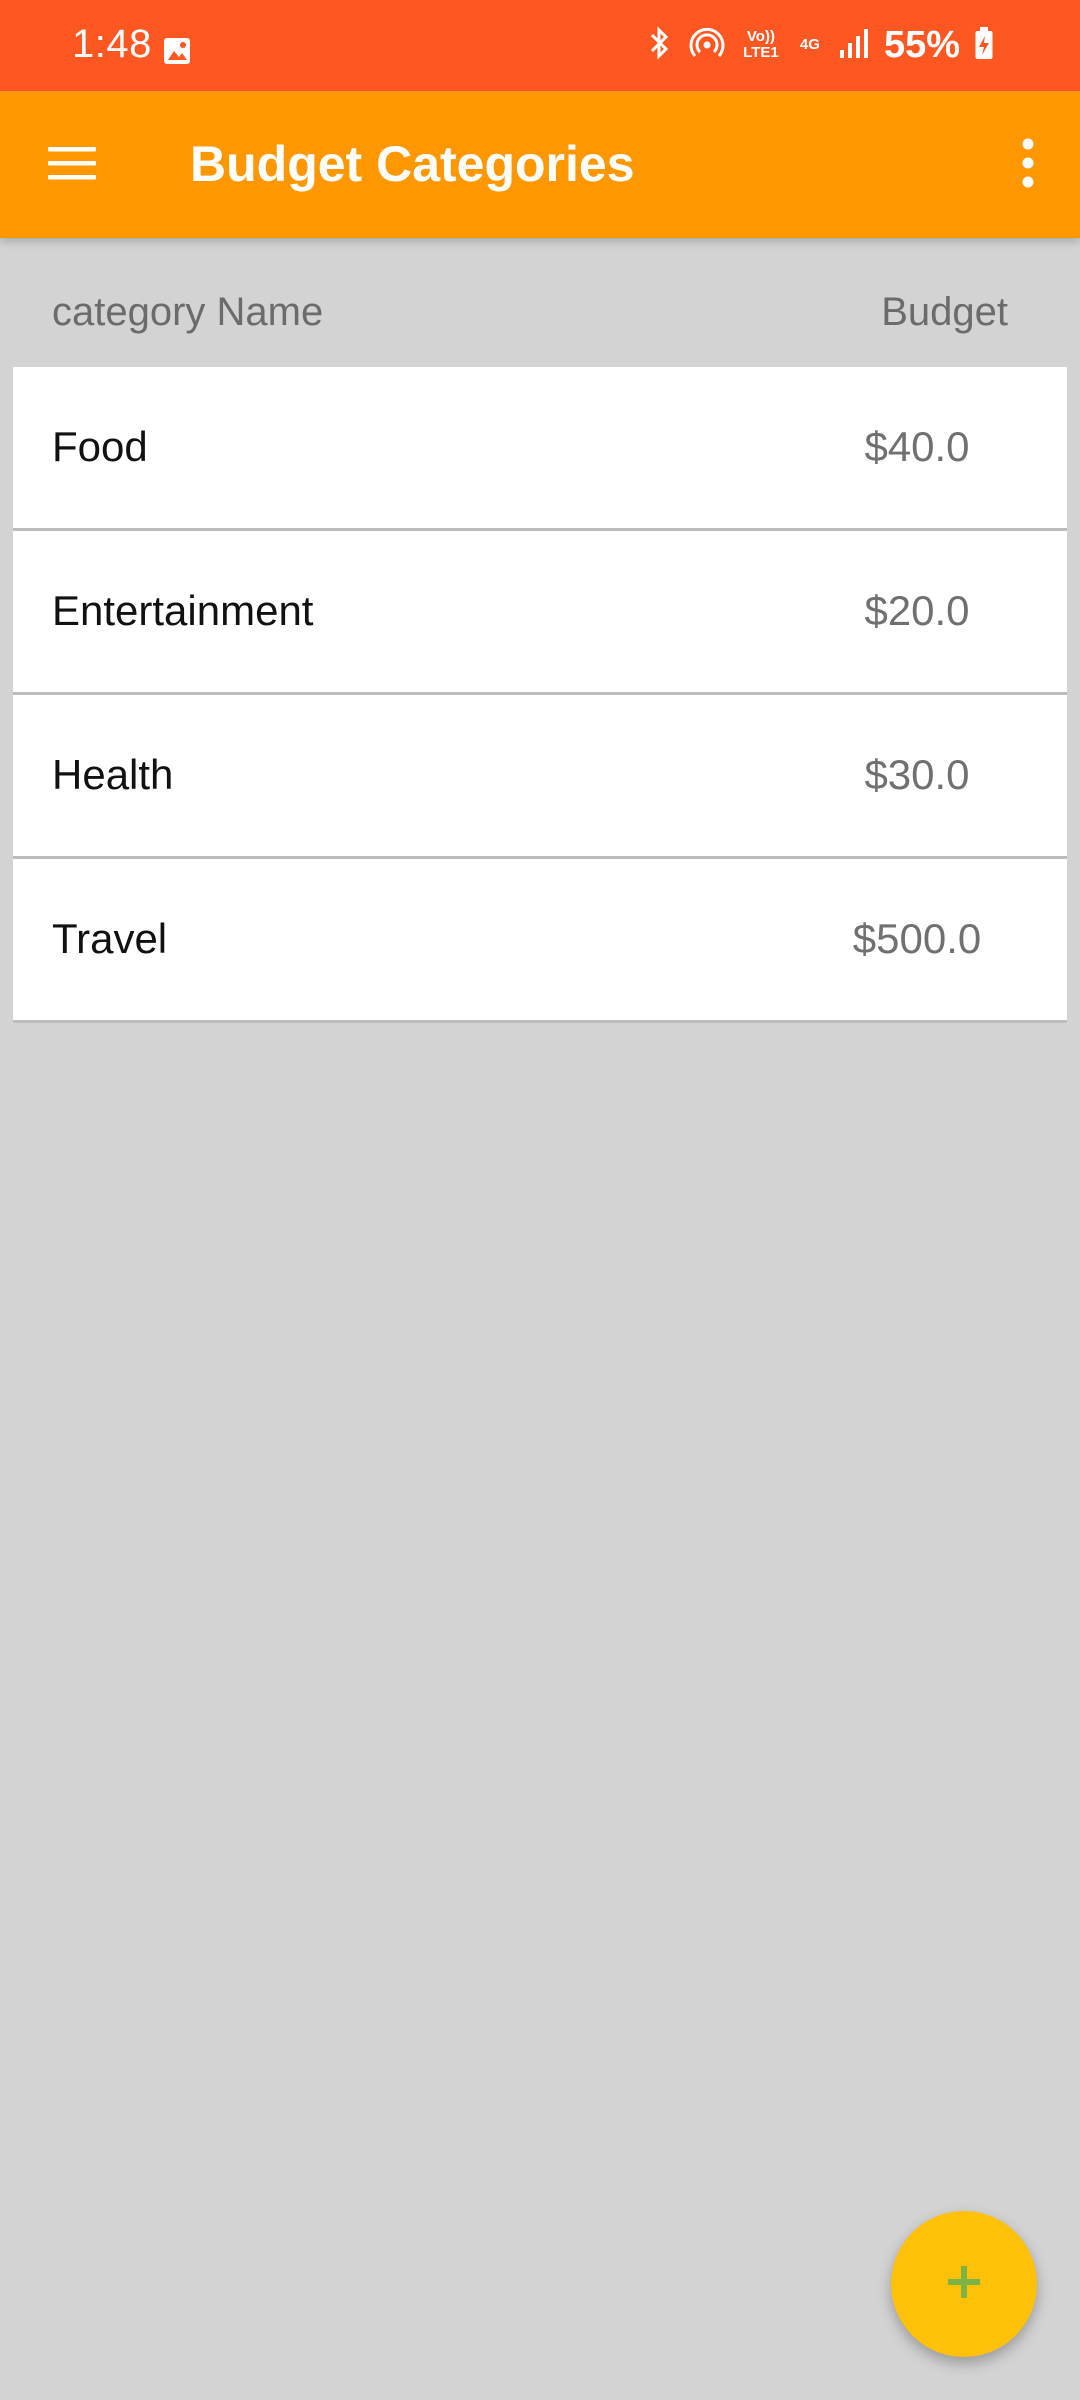  What do you see at coordinates (854, 45) in the screenshot?
I see `signal-icon` at bounding box center [854, 45].